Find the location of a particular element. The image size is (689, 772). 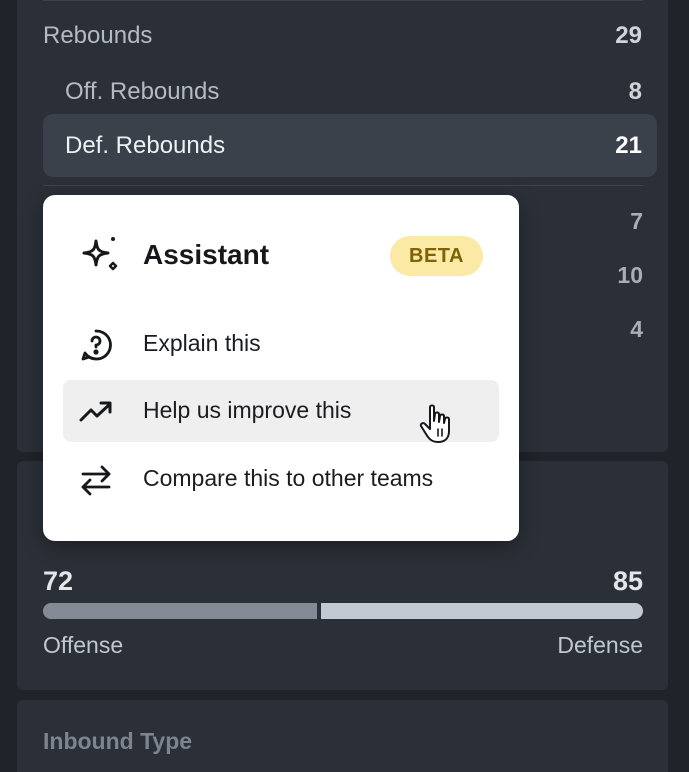

offense-bar-segment is located at coordinates (180, 611).